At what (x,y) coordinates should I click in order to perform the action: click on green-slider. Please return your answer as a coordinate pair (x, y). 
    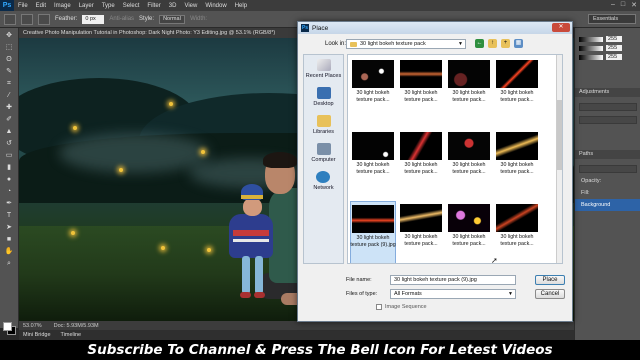
    Looking at the image, I should click on (591, 48).